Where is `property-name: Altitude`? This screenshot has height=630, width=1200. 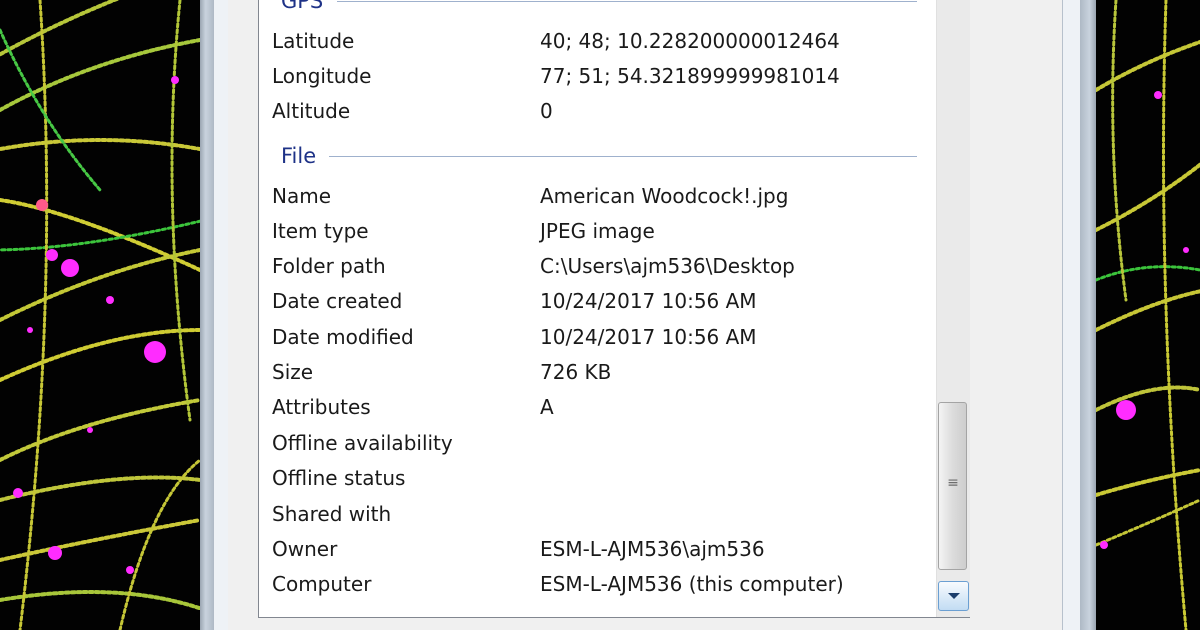 property-name: Altitude is located at coordinates (311, 111).